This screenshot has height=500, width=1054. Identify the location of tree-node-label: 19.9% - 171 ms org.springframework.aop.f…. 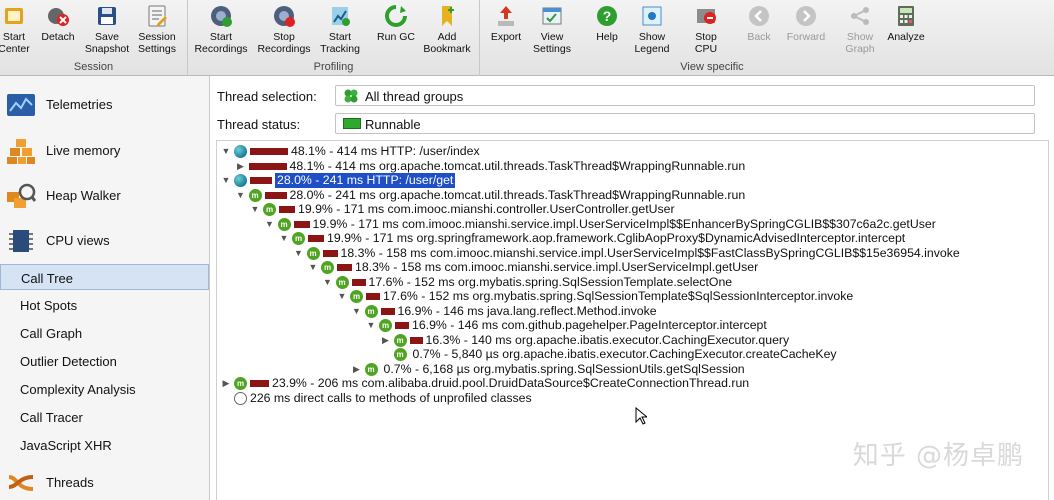
(616, 238).